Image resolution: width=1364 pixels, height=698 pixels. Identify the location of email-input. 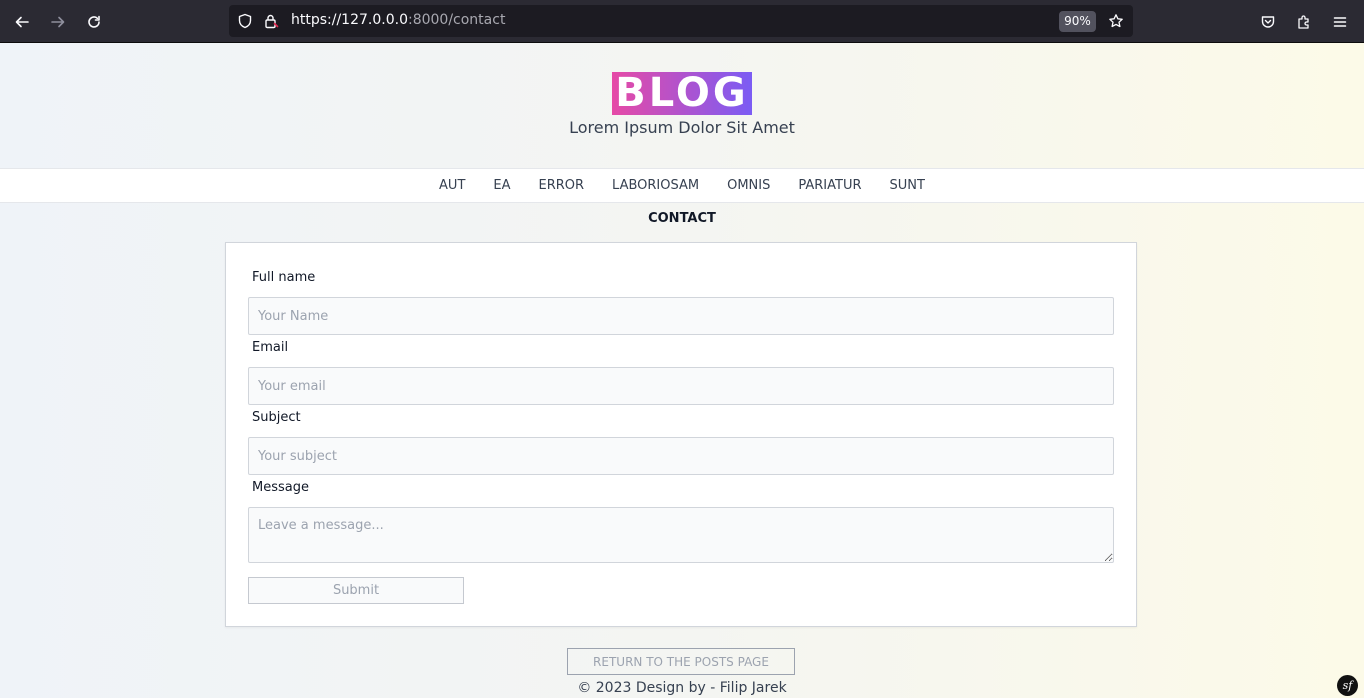
(681, 386).